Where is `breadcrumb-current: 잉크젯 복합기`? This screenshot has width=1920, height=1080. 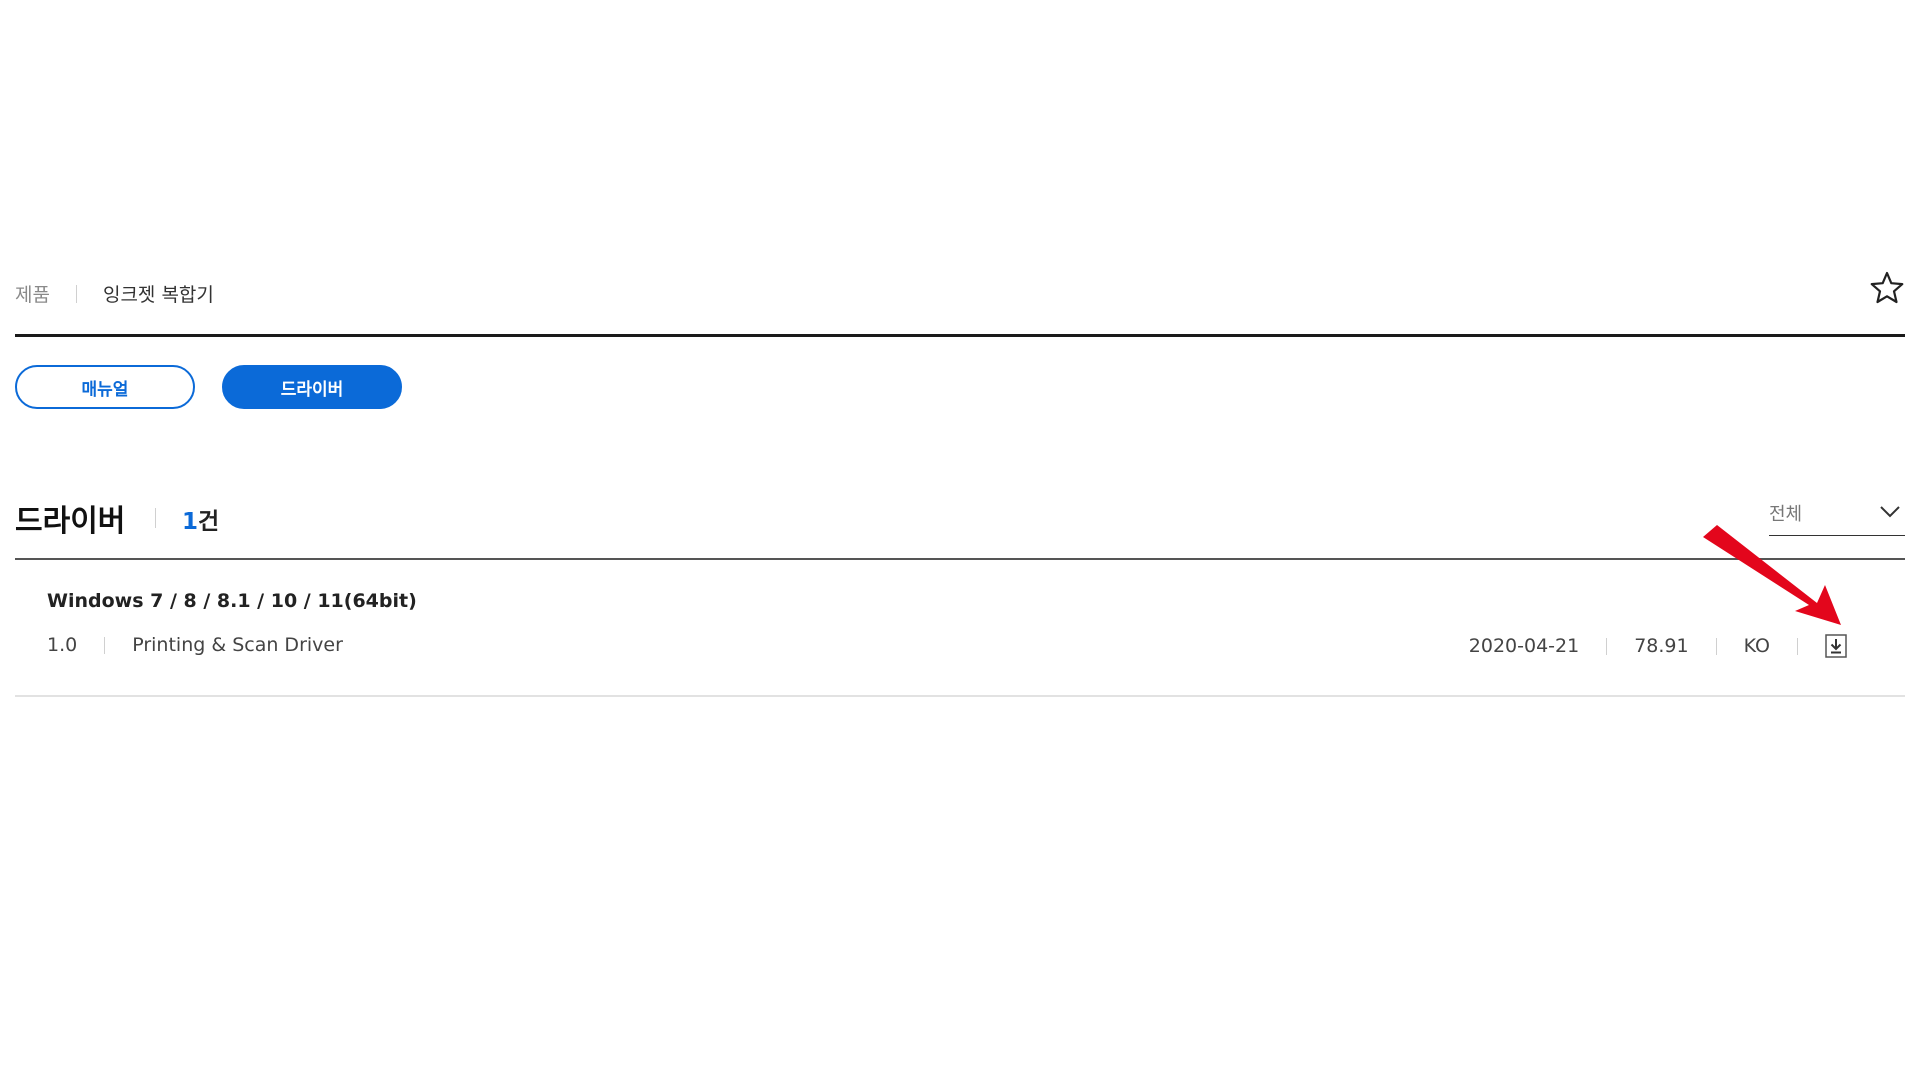
breadcrumb-current: 잉크젯 복합기 is located at coordinates (158, 293).